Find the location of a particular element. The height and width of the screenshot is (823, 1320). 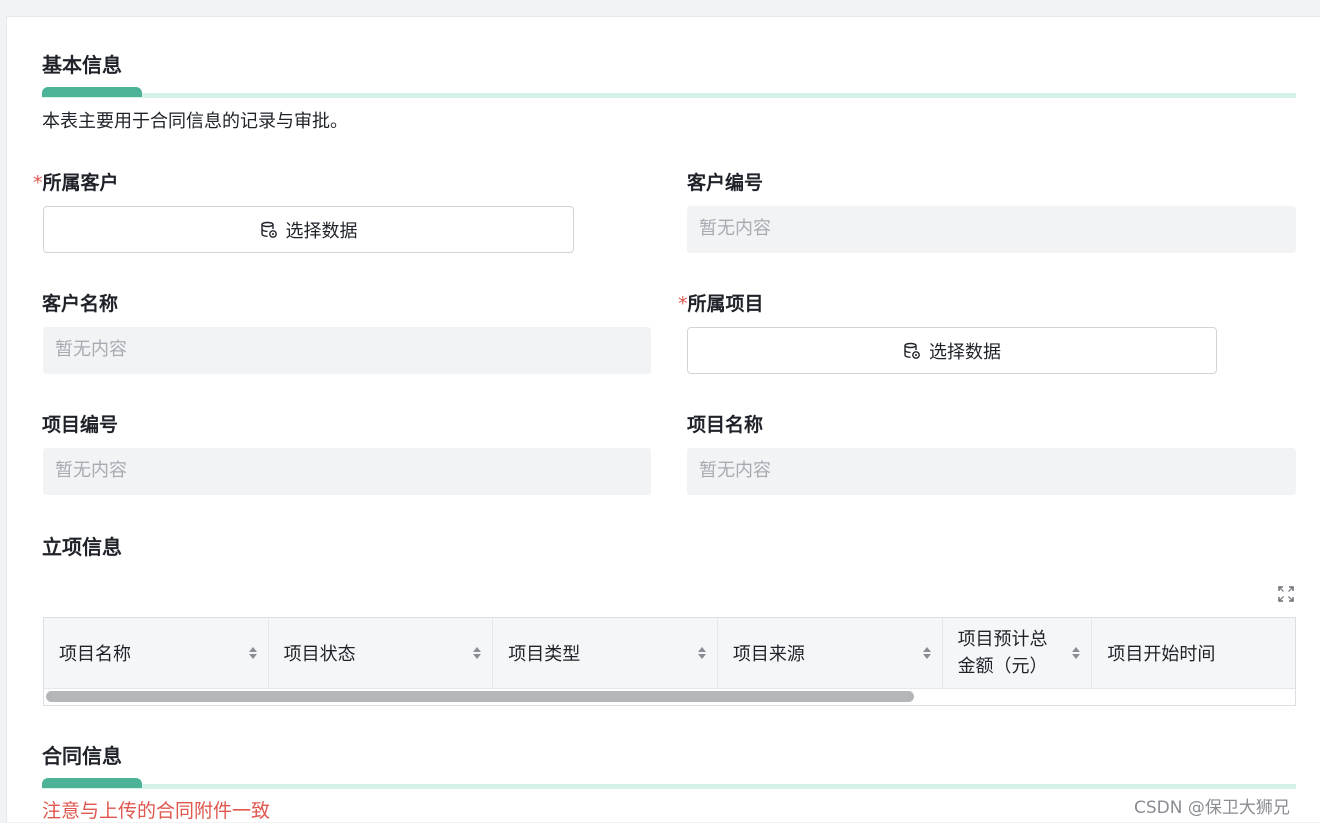

table-horizontal-scrollbar is located at coordinates (669, 696).